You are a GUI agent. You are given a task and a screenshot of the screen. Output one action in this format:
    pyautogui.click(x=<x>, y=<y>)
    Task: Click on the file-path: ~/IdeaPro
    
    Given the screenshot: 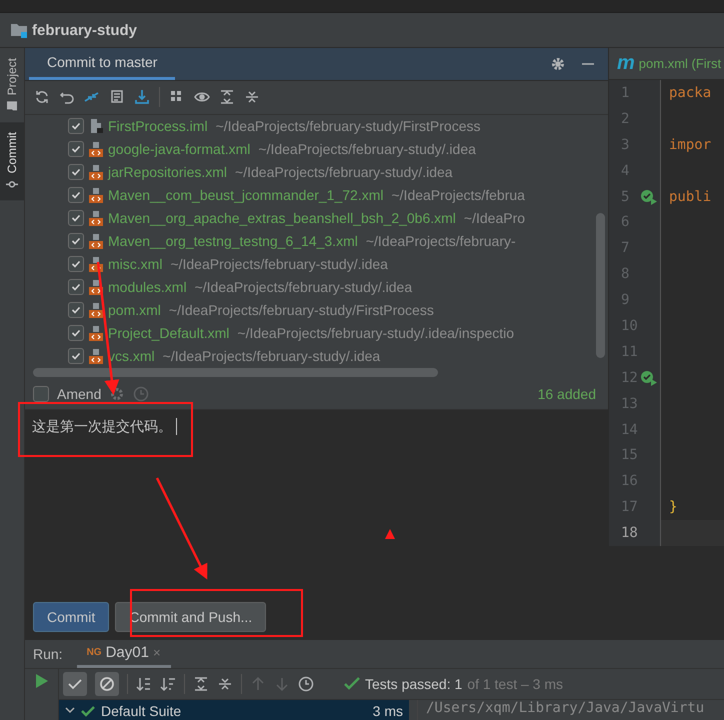 What is the action you would take?
    pyautogui.click(x=495, y=218)
    